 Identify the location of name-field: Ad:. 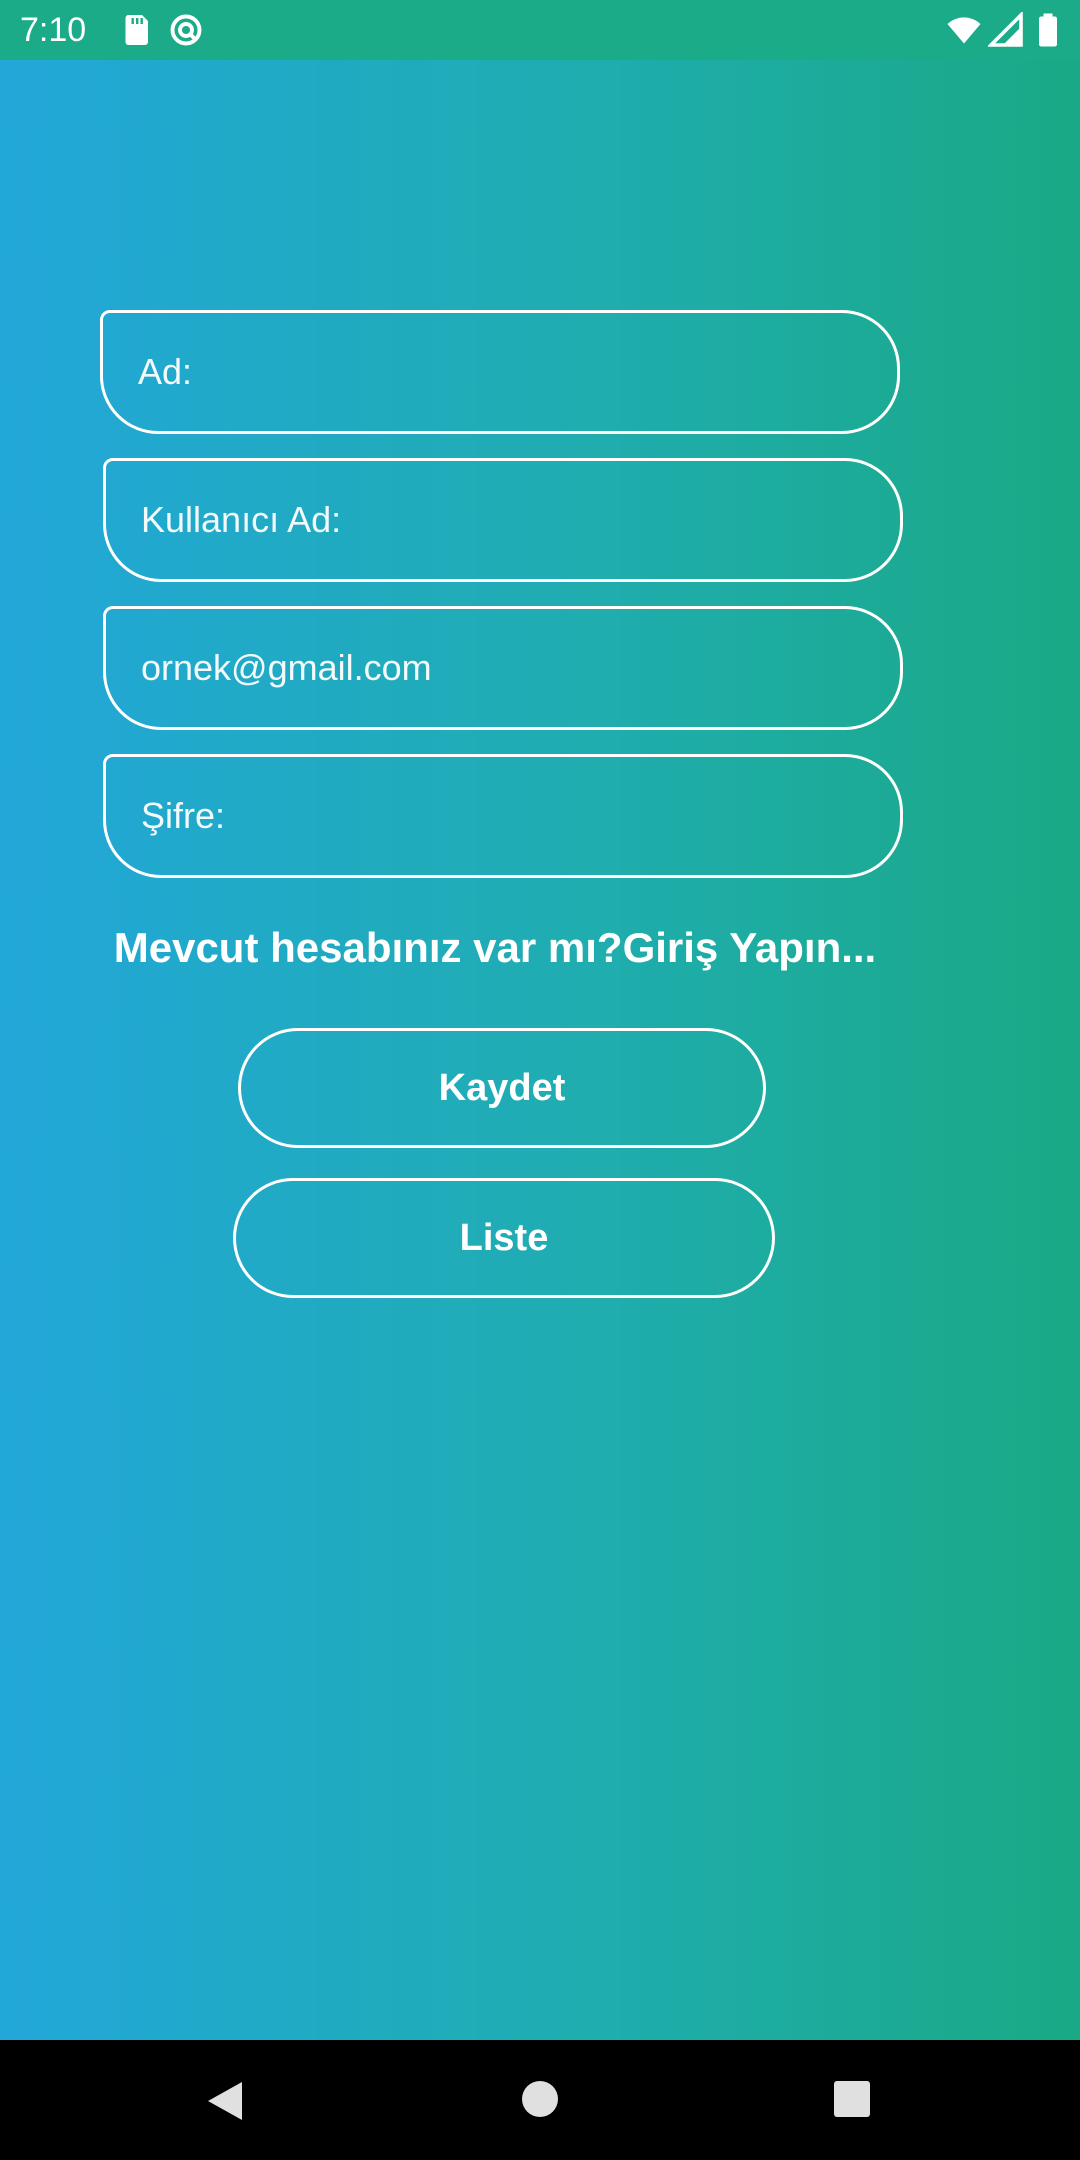
(500, 372).